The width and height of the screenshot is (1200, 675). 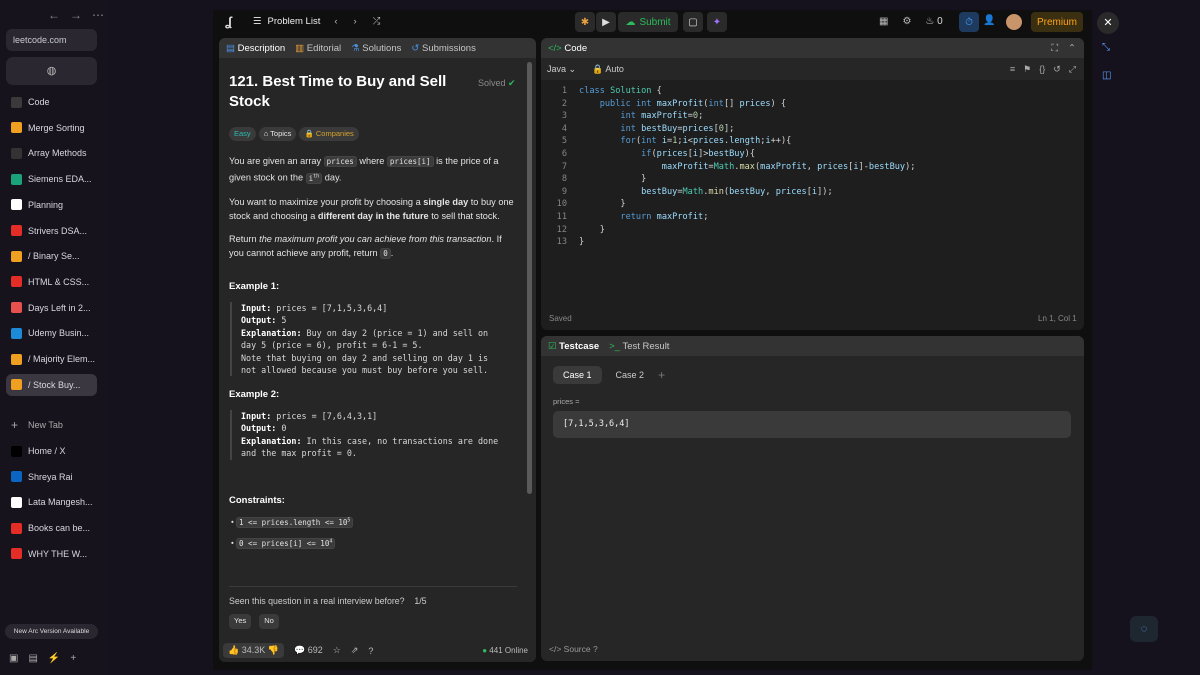 I want to click on thumbs-up-icon: 👍, so click(x=234, y=650).